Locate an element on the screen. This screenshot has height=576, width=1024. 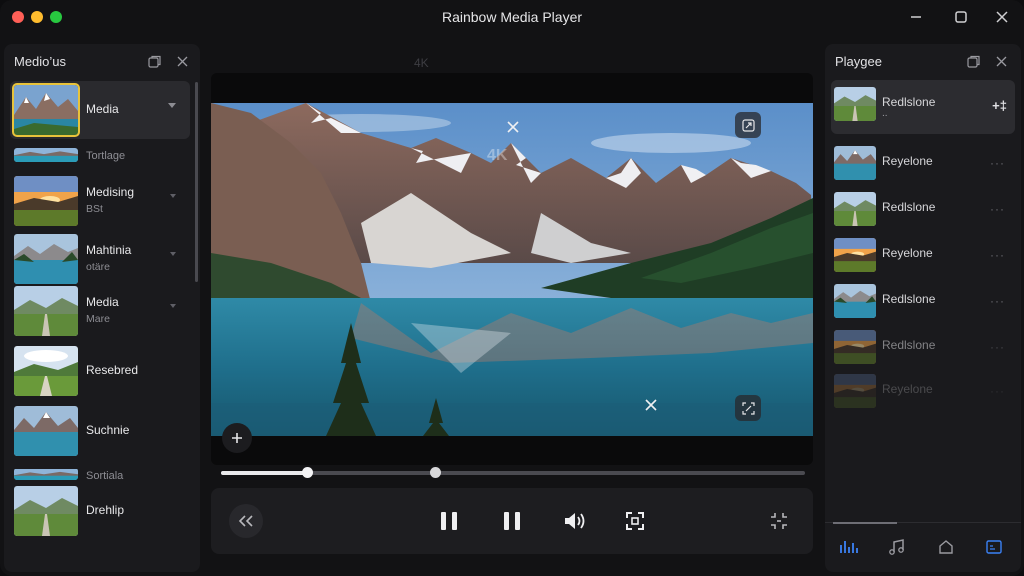
media-item-subtitle: BSt is located at coordinates (94, 209).